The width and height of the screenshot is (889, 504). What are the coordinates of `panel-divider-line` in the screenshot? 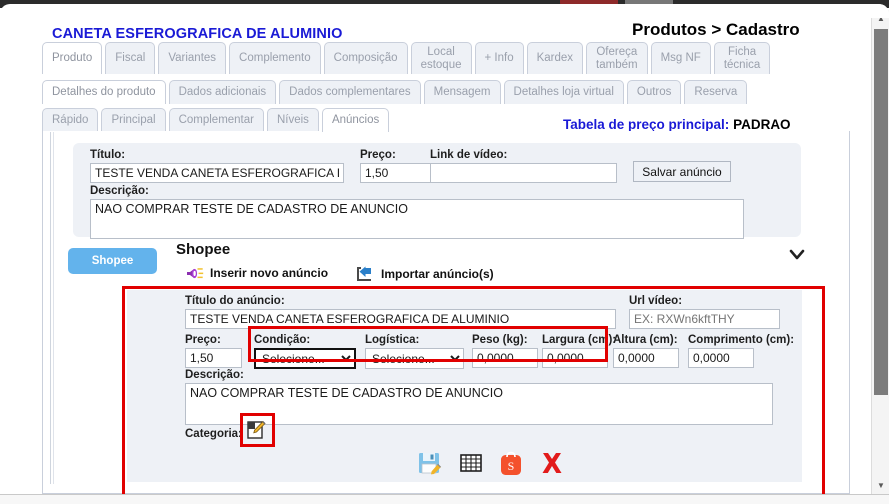 It's located at (50, 308).